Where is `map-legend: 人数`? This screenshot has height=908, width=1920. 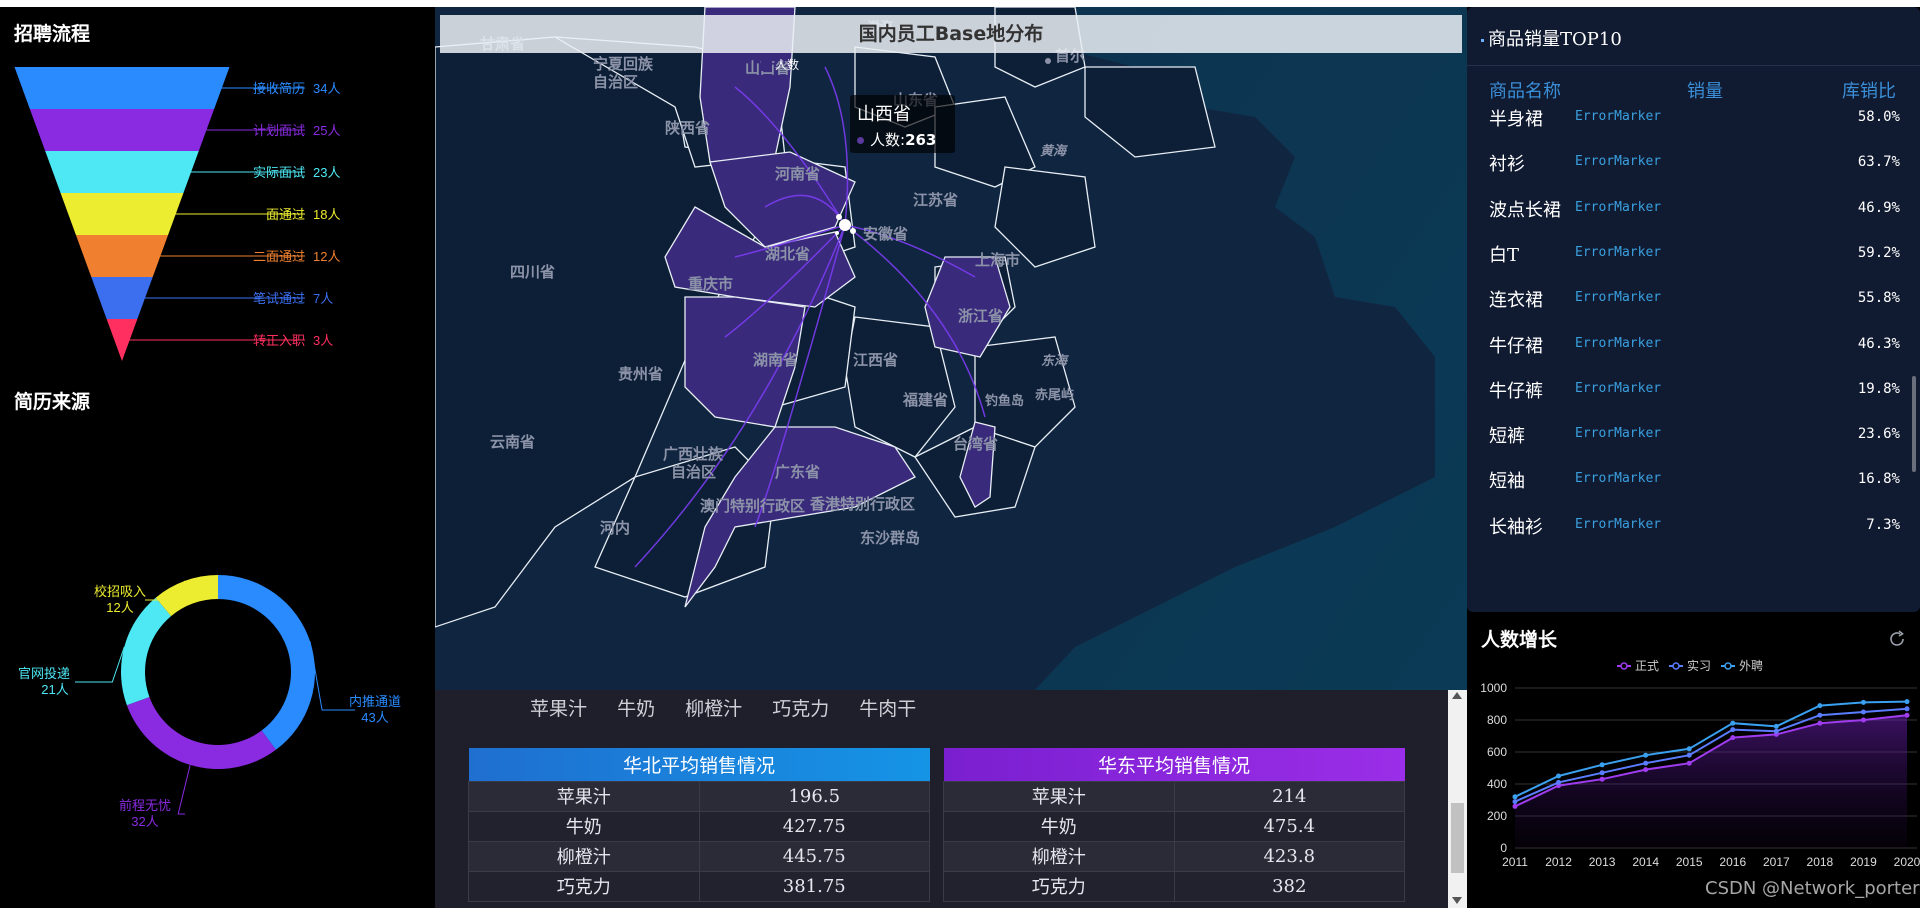 map-legend: 人数 is located at coordinates (780, 64).